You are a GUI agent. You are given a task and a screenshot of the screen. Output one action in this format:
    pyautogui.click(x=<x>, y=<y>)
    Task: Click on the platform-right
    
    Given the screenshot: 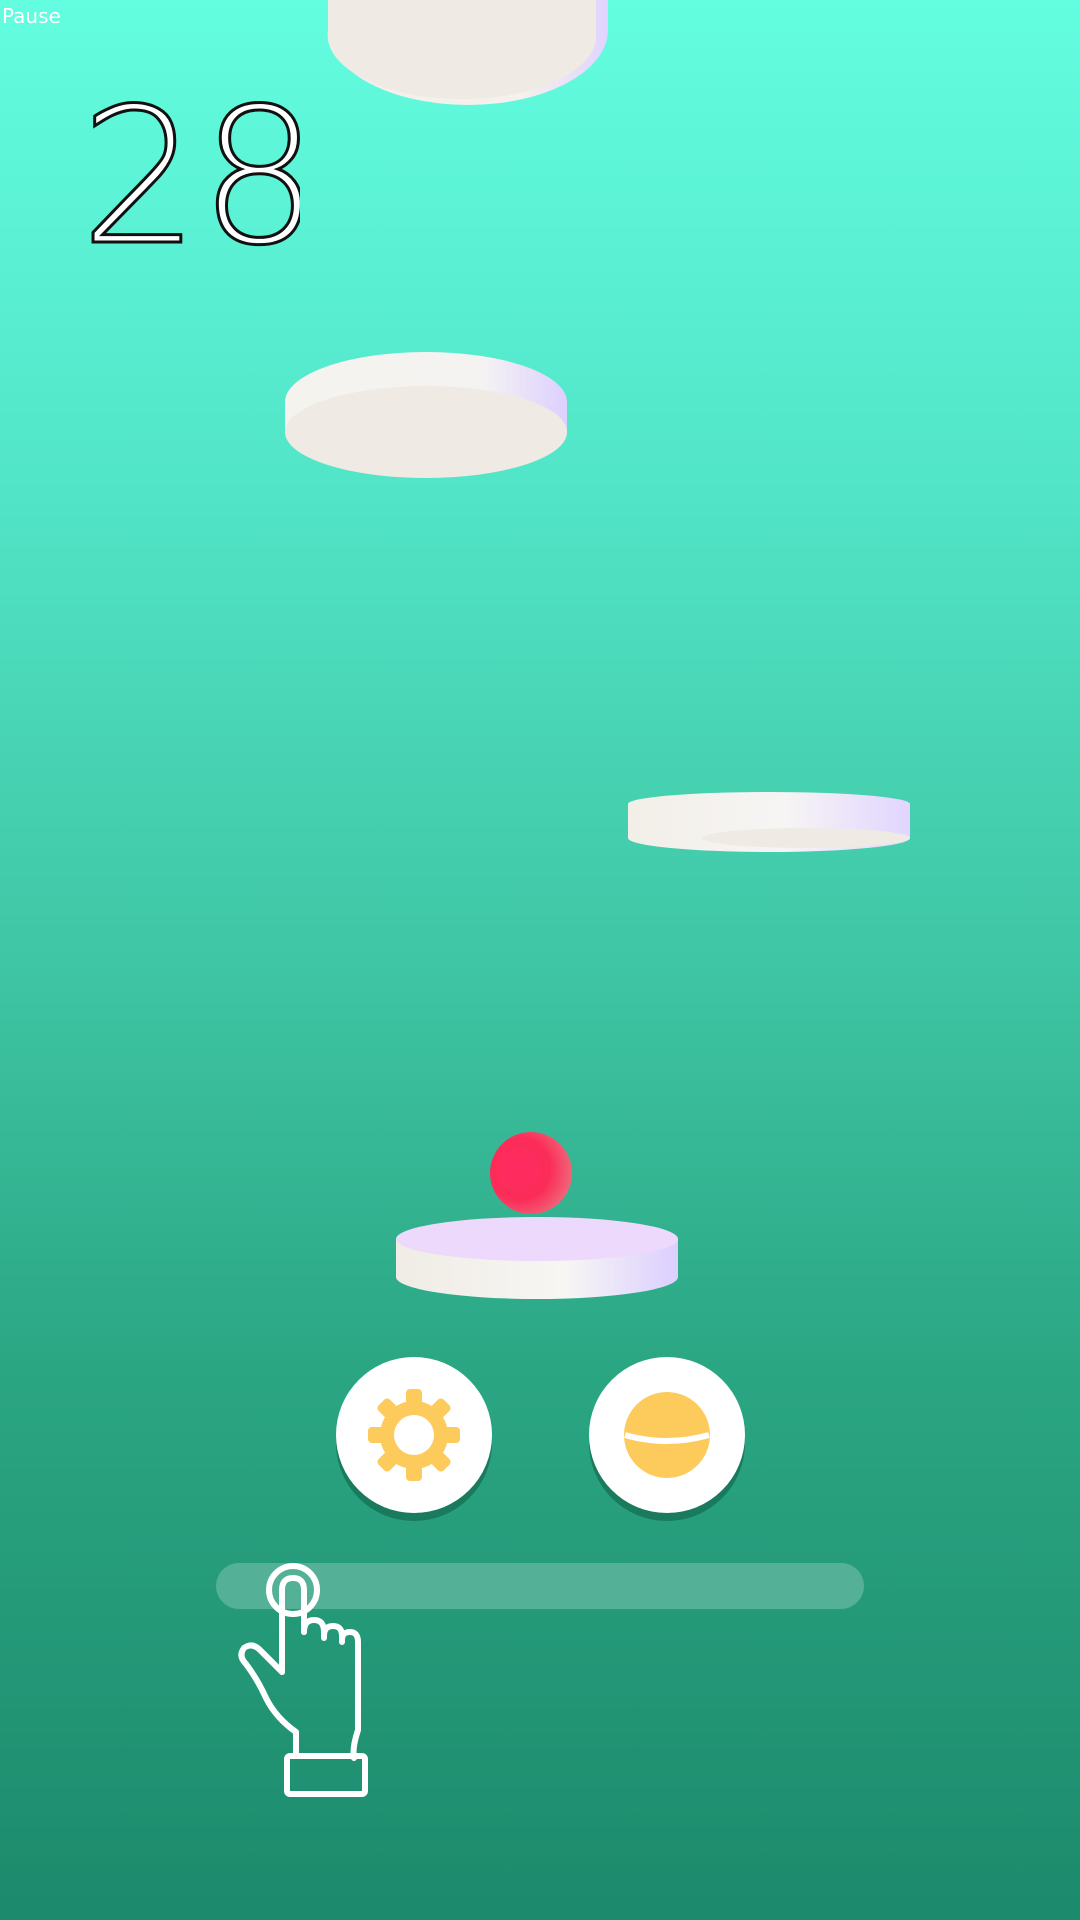 What is the action you would take?
    pyautogui.click(x=769, y=822)
    